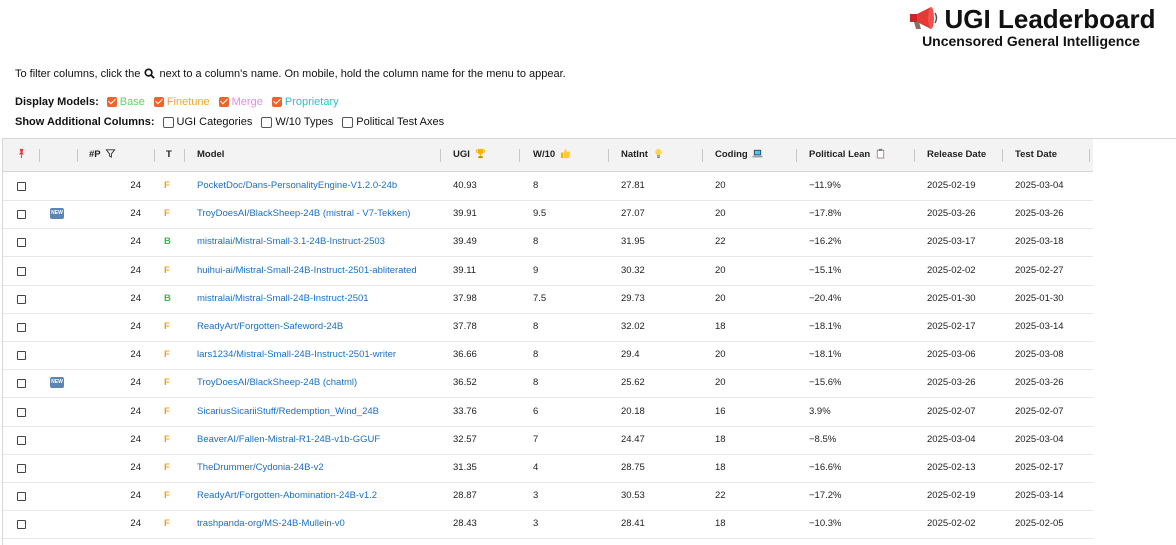 The image size is (1176, 545). Describe the element at coordinates (465, 242) in the screenshot. I see `ugi-cell: 39.49` at that location.